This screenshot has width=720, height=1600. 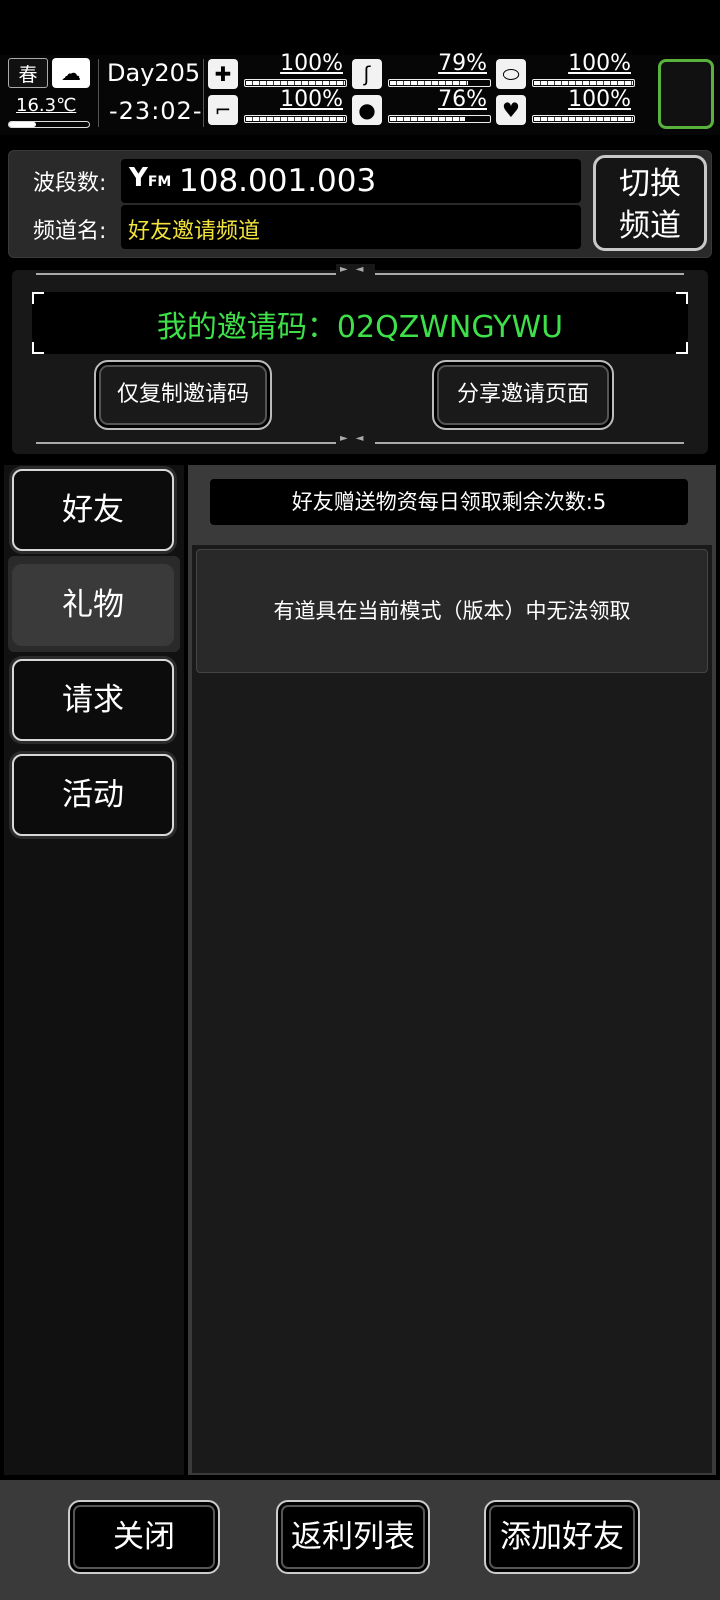 I want to click on boot-icon: ⌐, so click(x=223, y=110).